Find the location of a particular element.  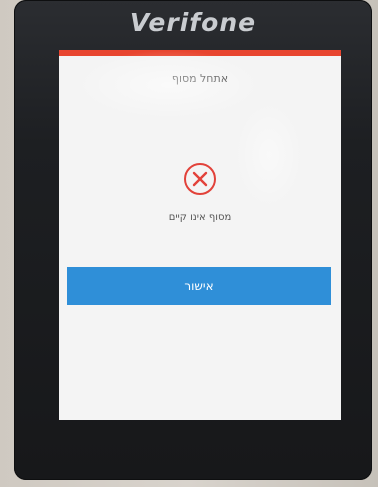

screen-title: אתחל מסוף is located at coordinates (200, 78).